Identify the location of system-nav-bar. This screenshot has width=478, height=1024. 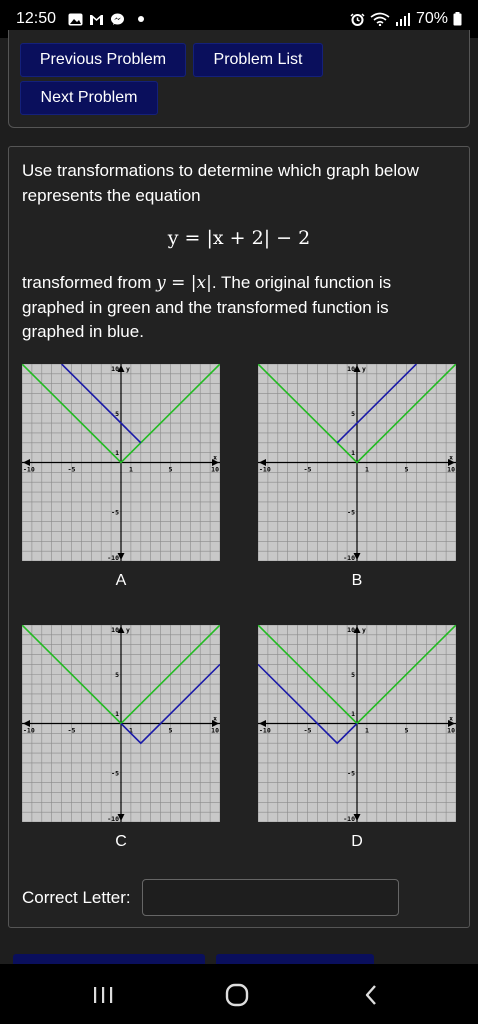
(239, 994).